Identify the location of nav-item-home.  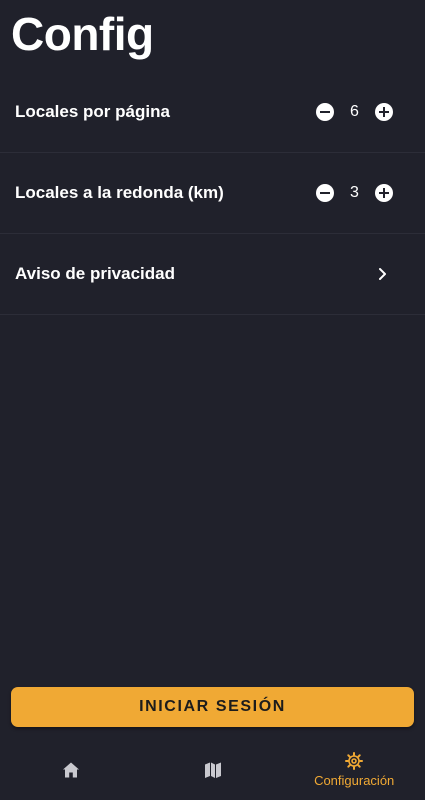
(71, 770).